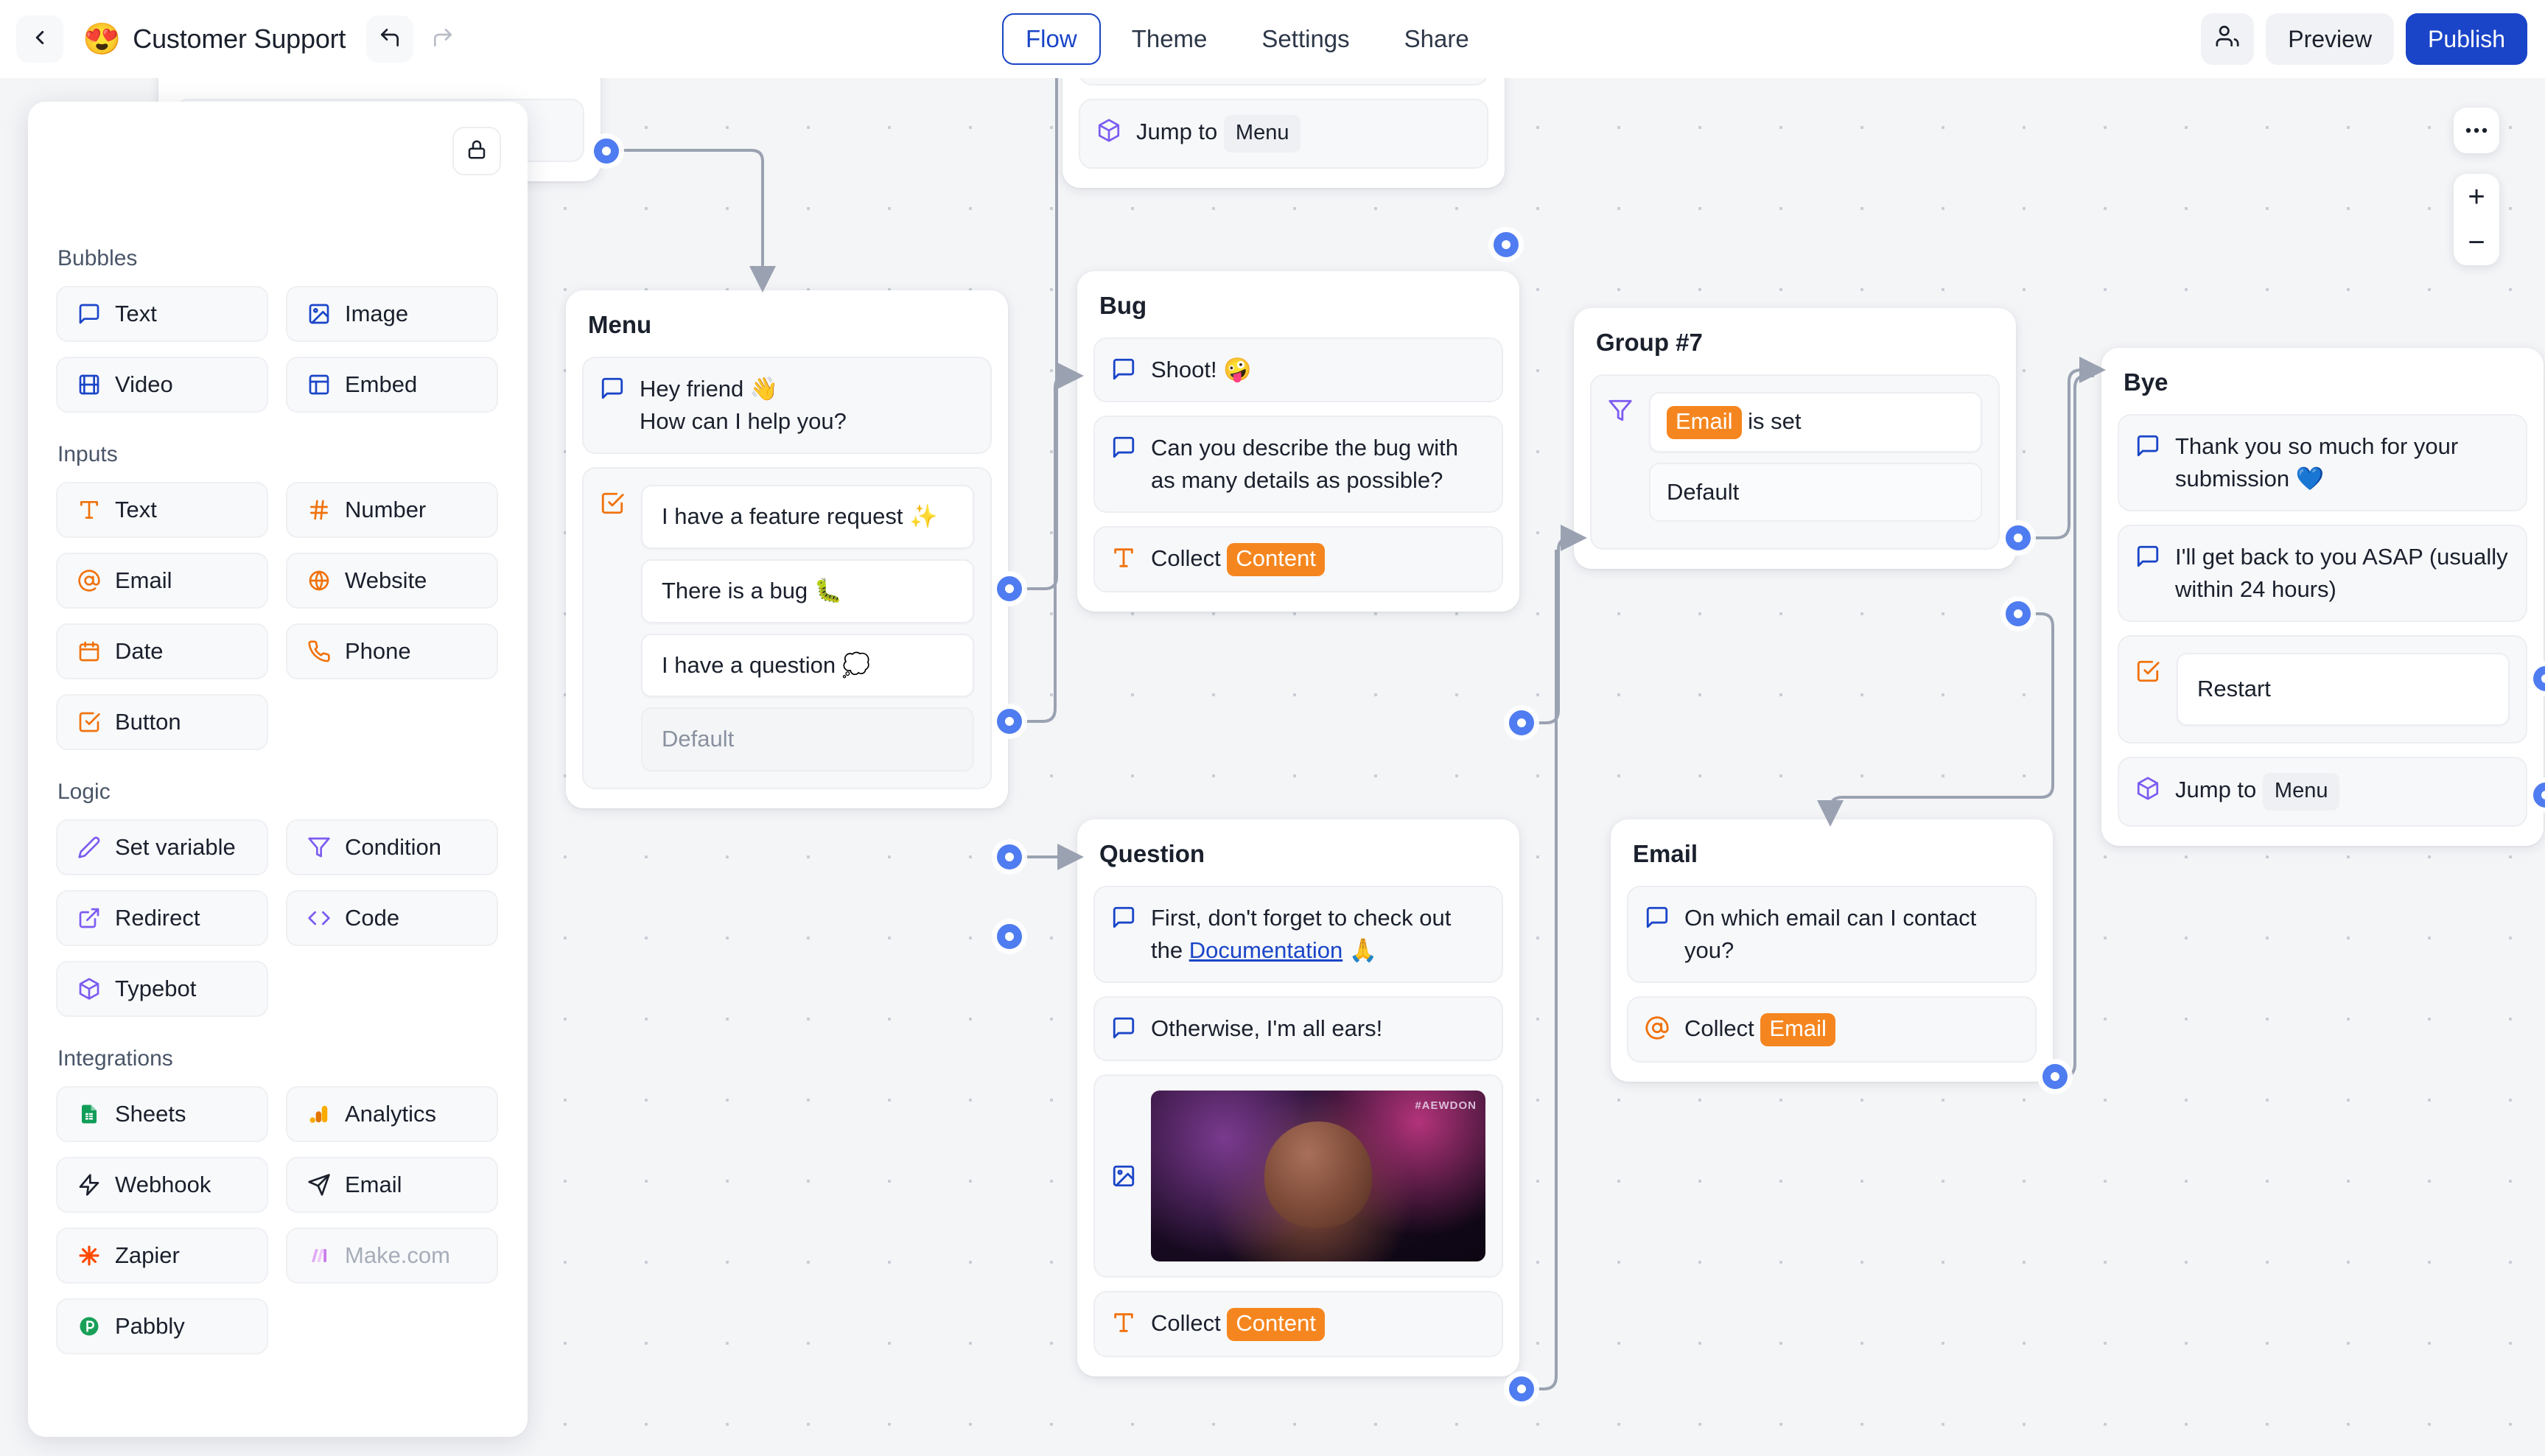 The height and width of the screenshot is (1456, 2545). I want to click on image-block: #AEWDON, so click(1298, 1176).